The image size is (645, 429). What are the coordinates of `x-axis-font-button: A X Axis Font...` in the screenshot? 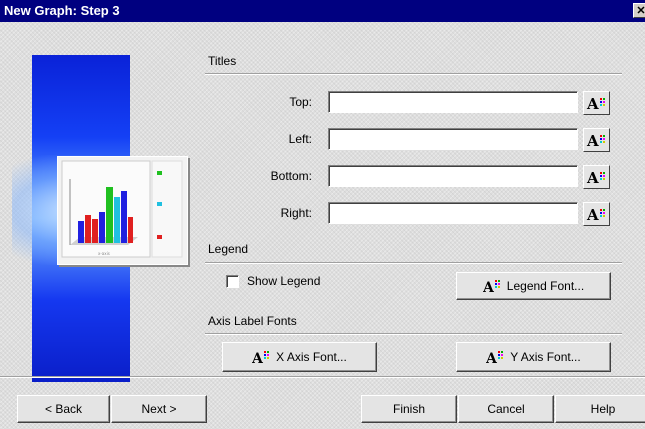 It's located at (299, 357).